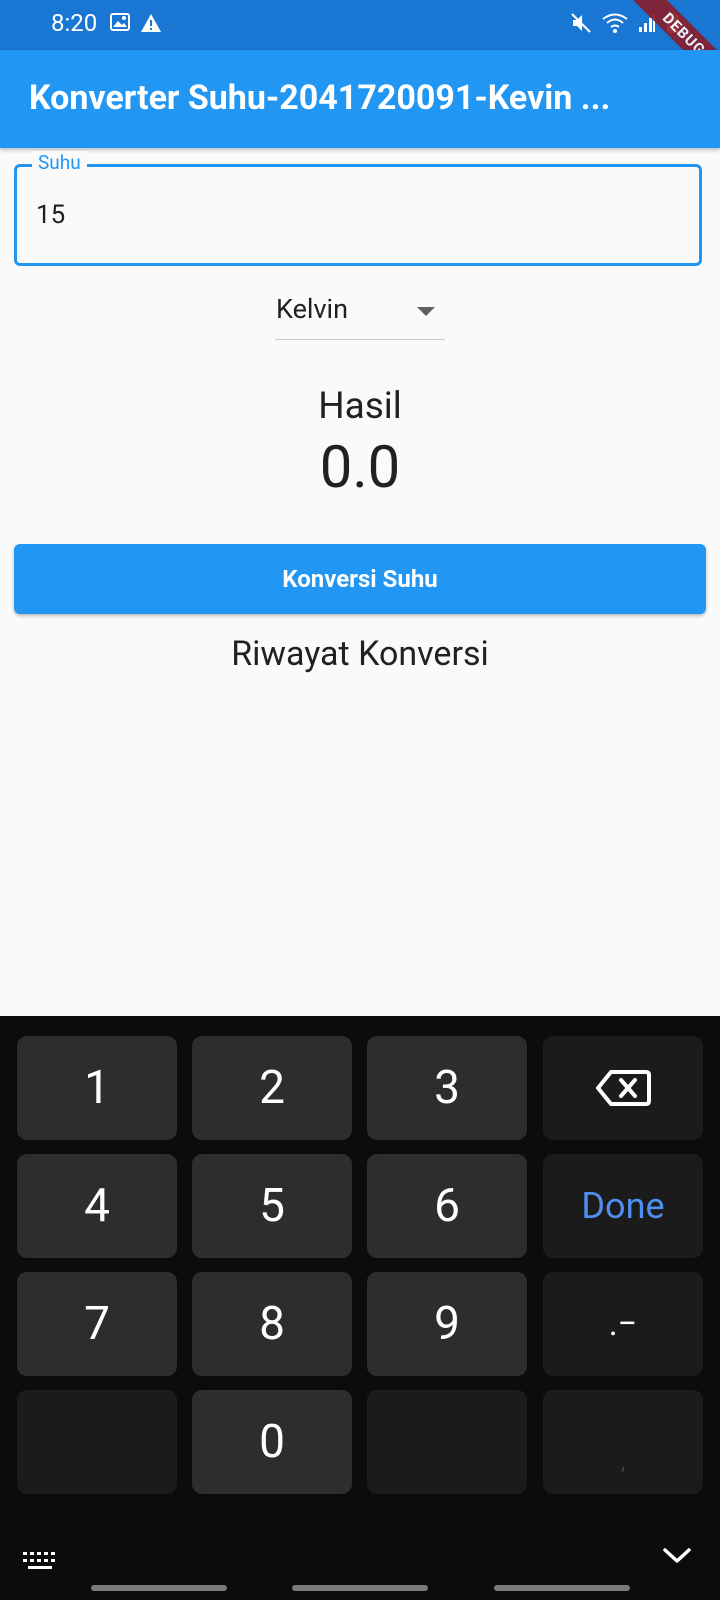  What do you see at coordinates (623, 1442) in the screenshot?
I see `key-: ,` at bounding box center [623, 1442].